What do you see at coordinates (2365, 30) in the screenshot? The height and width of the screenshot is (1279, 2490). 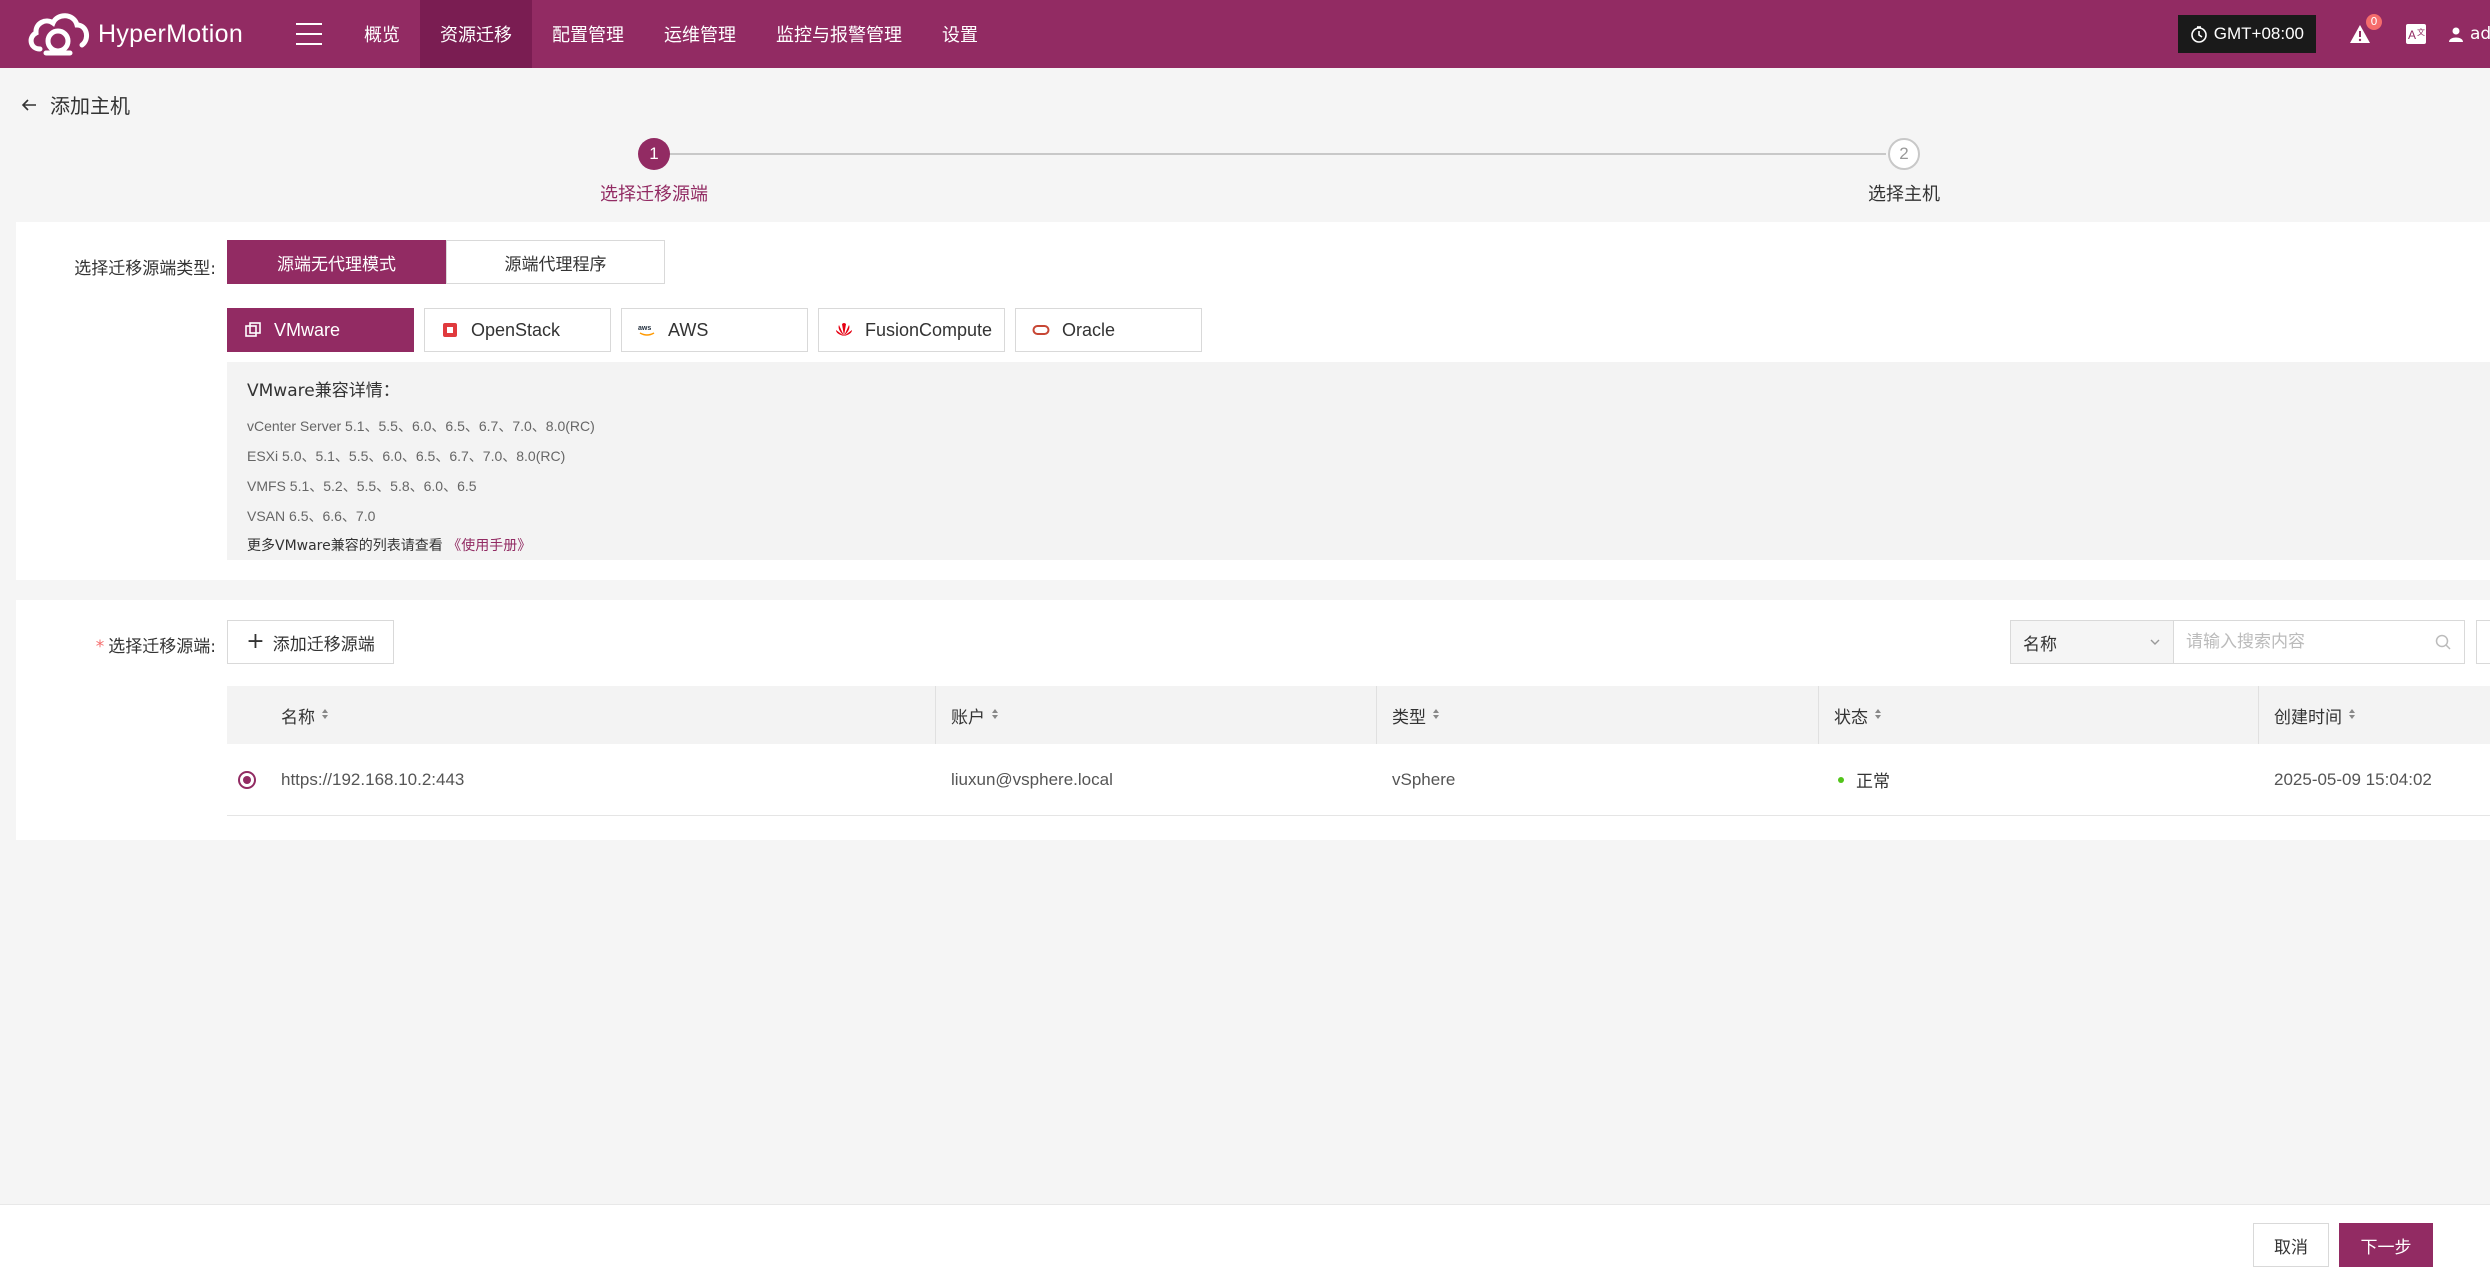 I see `alert-button: 0` at bounding box center [2365, 30].